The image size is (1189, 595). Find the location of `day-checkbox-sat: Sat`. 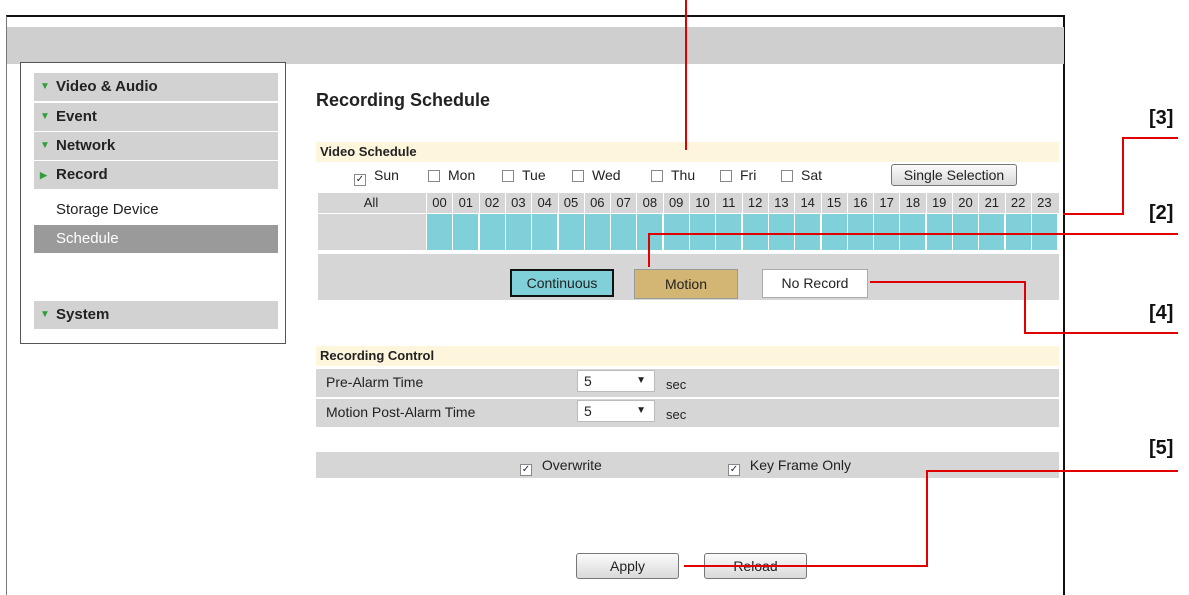

day-checkbox-sat: Sat is located at coordinates (801, 175).